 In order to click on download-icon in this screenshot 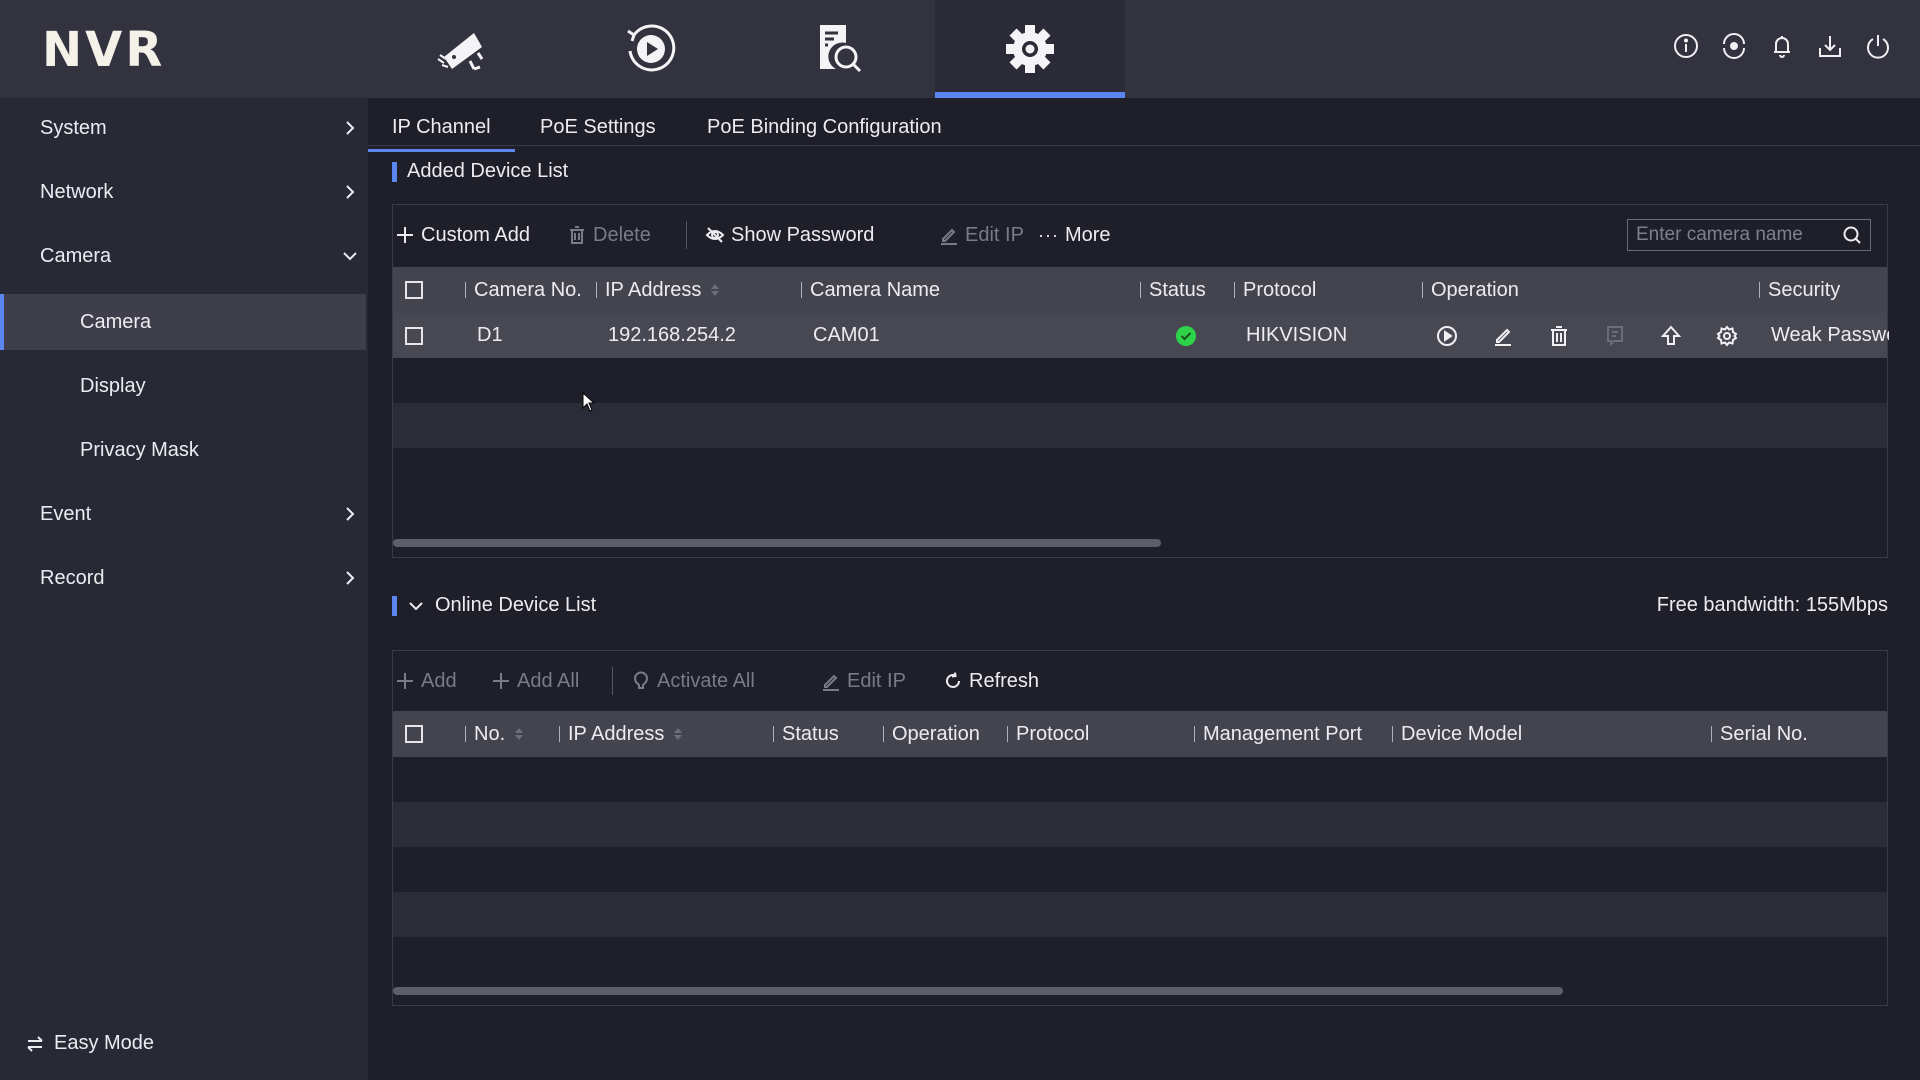, I will do `click(1830, 46)`.